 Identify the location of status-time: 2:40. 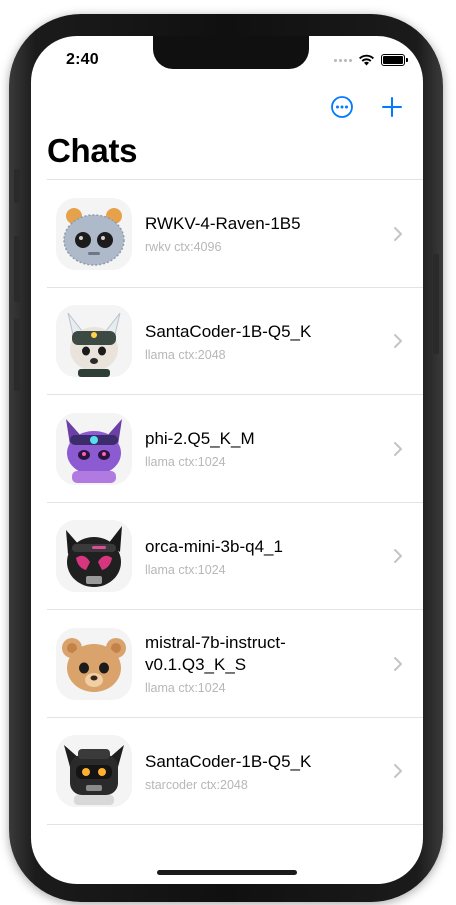
(82, 59).